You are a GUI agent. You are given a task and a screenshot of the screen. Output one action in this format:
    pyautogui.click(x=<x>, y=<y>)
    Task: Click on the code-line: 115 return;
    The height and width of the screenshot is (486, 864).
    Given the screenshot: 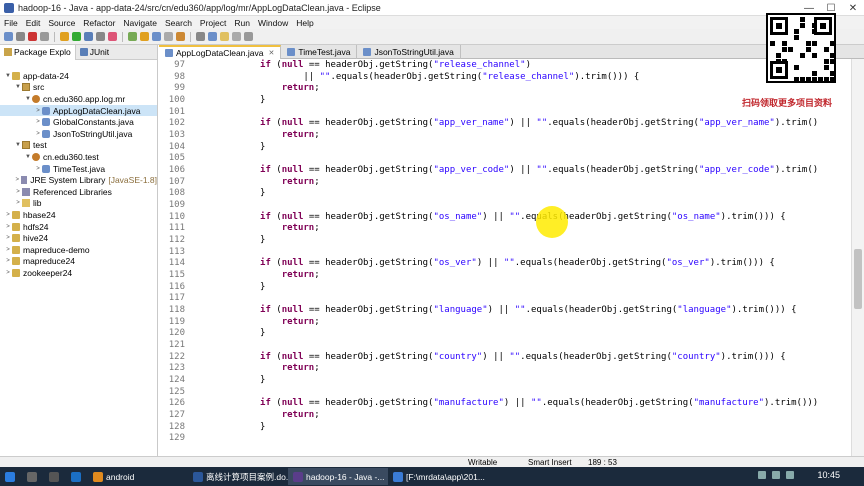 What is the action you would take?
    pyautogui.click(x=504, y=276)
    